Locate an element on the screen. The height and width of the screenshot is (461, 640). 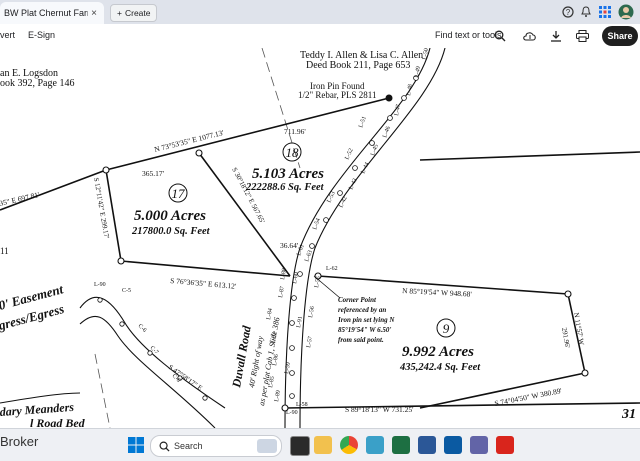
line-segment-label: L-51 is located at coordinates (363, 122).